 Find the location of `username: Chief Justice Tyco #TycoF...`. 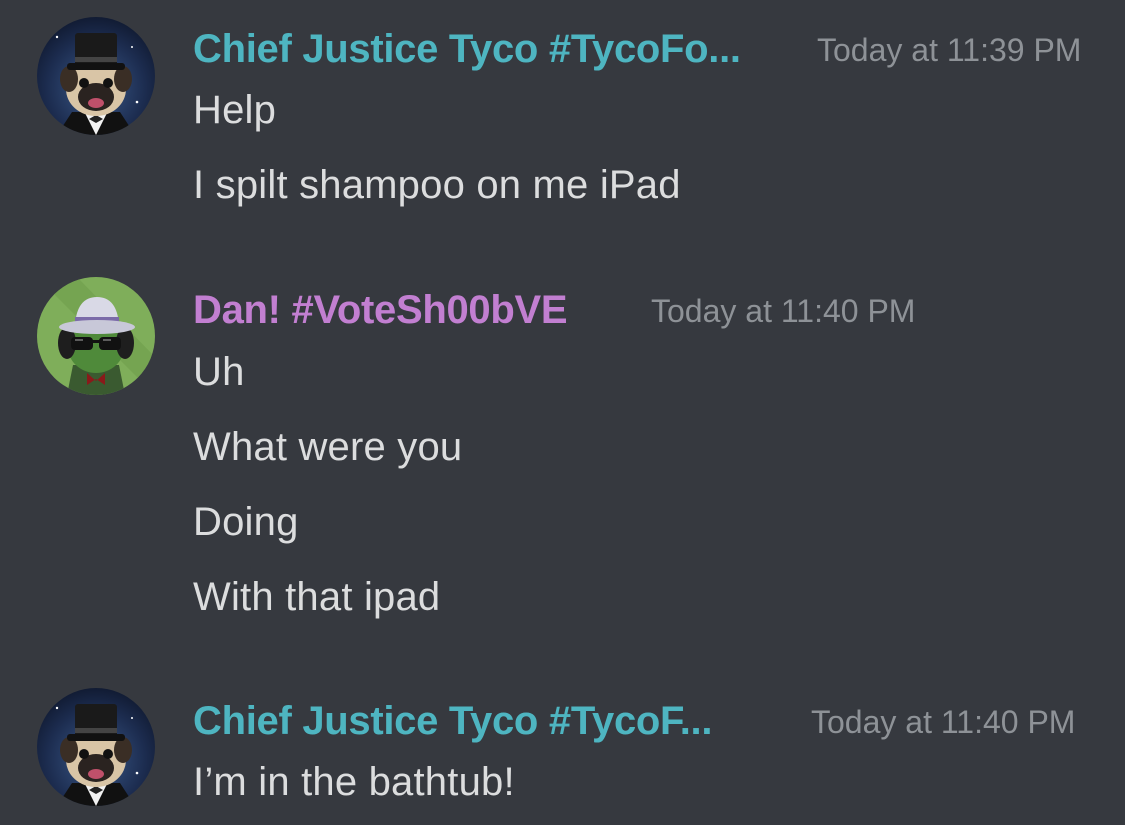

username: Chief Justice Tyco #TycoF... is located at coordinates (452, 721).